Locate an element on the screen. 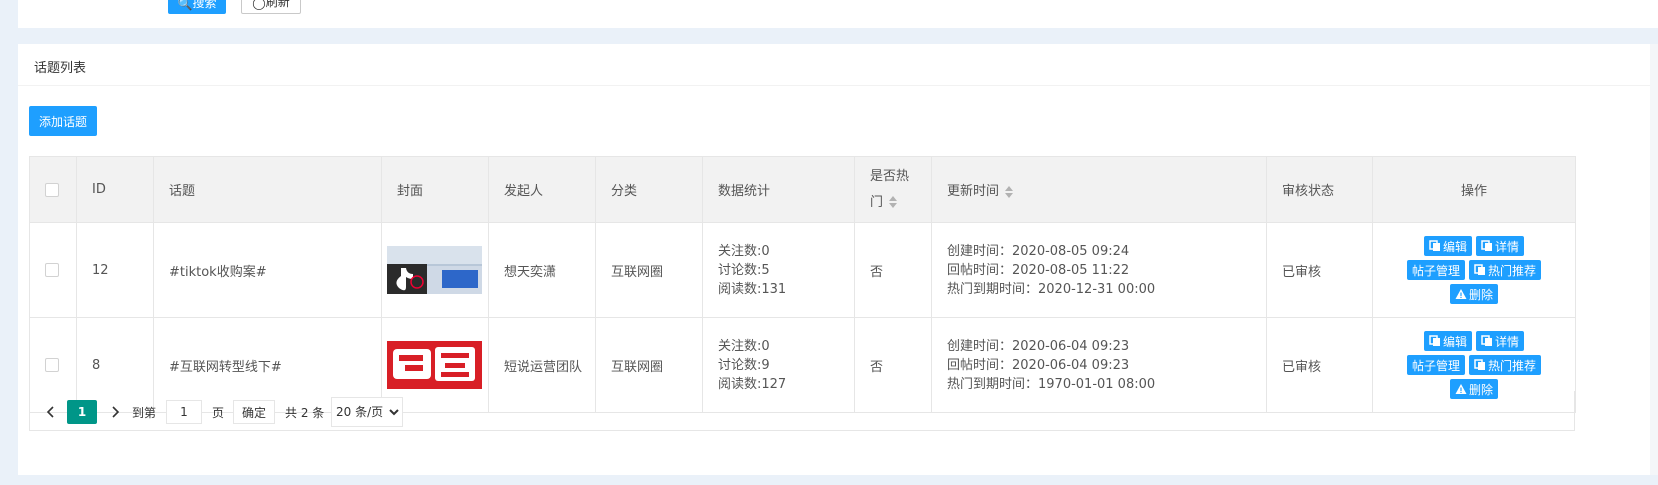 The width and height of the screenshot is (1658, 485). refresh-icon: ◯ is located at coordinates (259, 5).